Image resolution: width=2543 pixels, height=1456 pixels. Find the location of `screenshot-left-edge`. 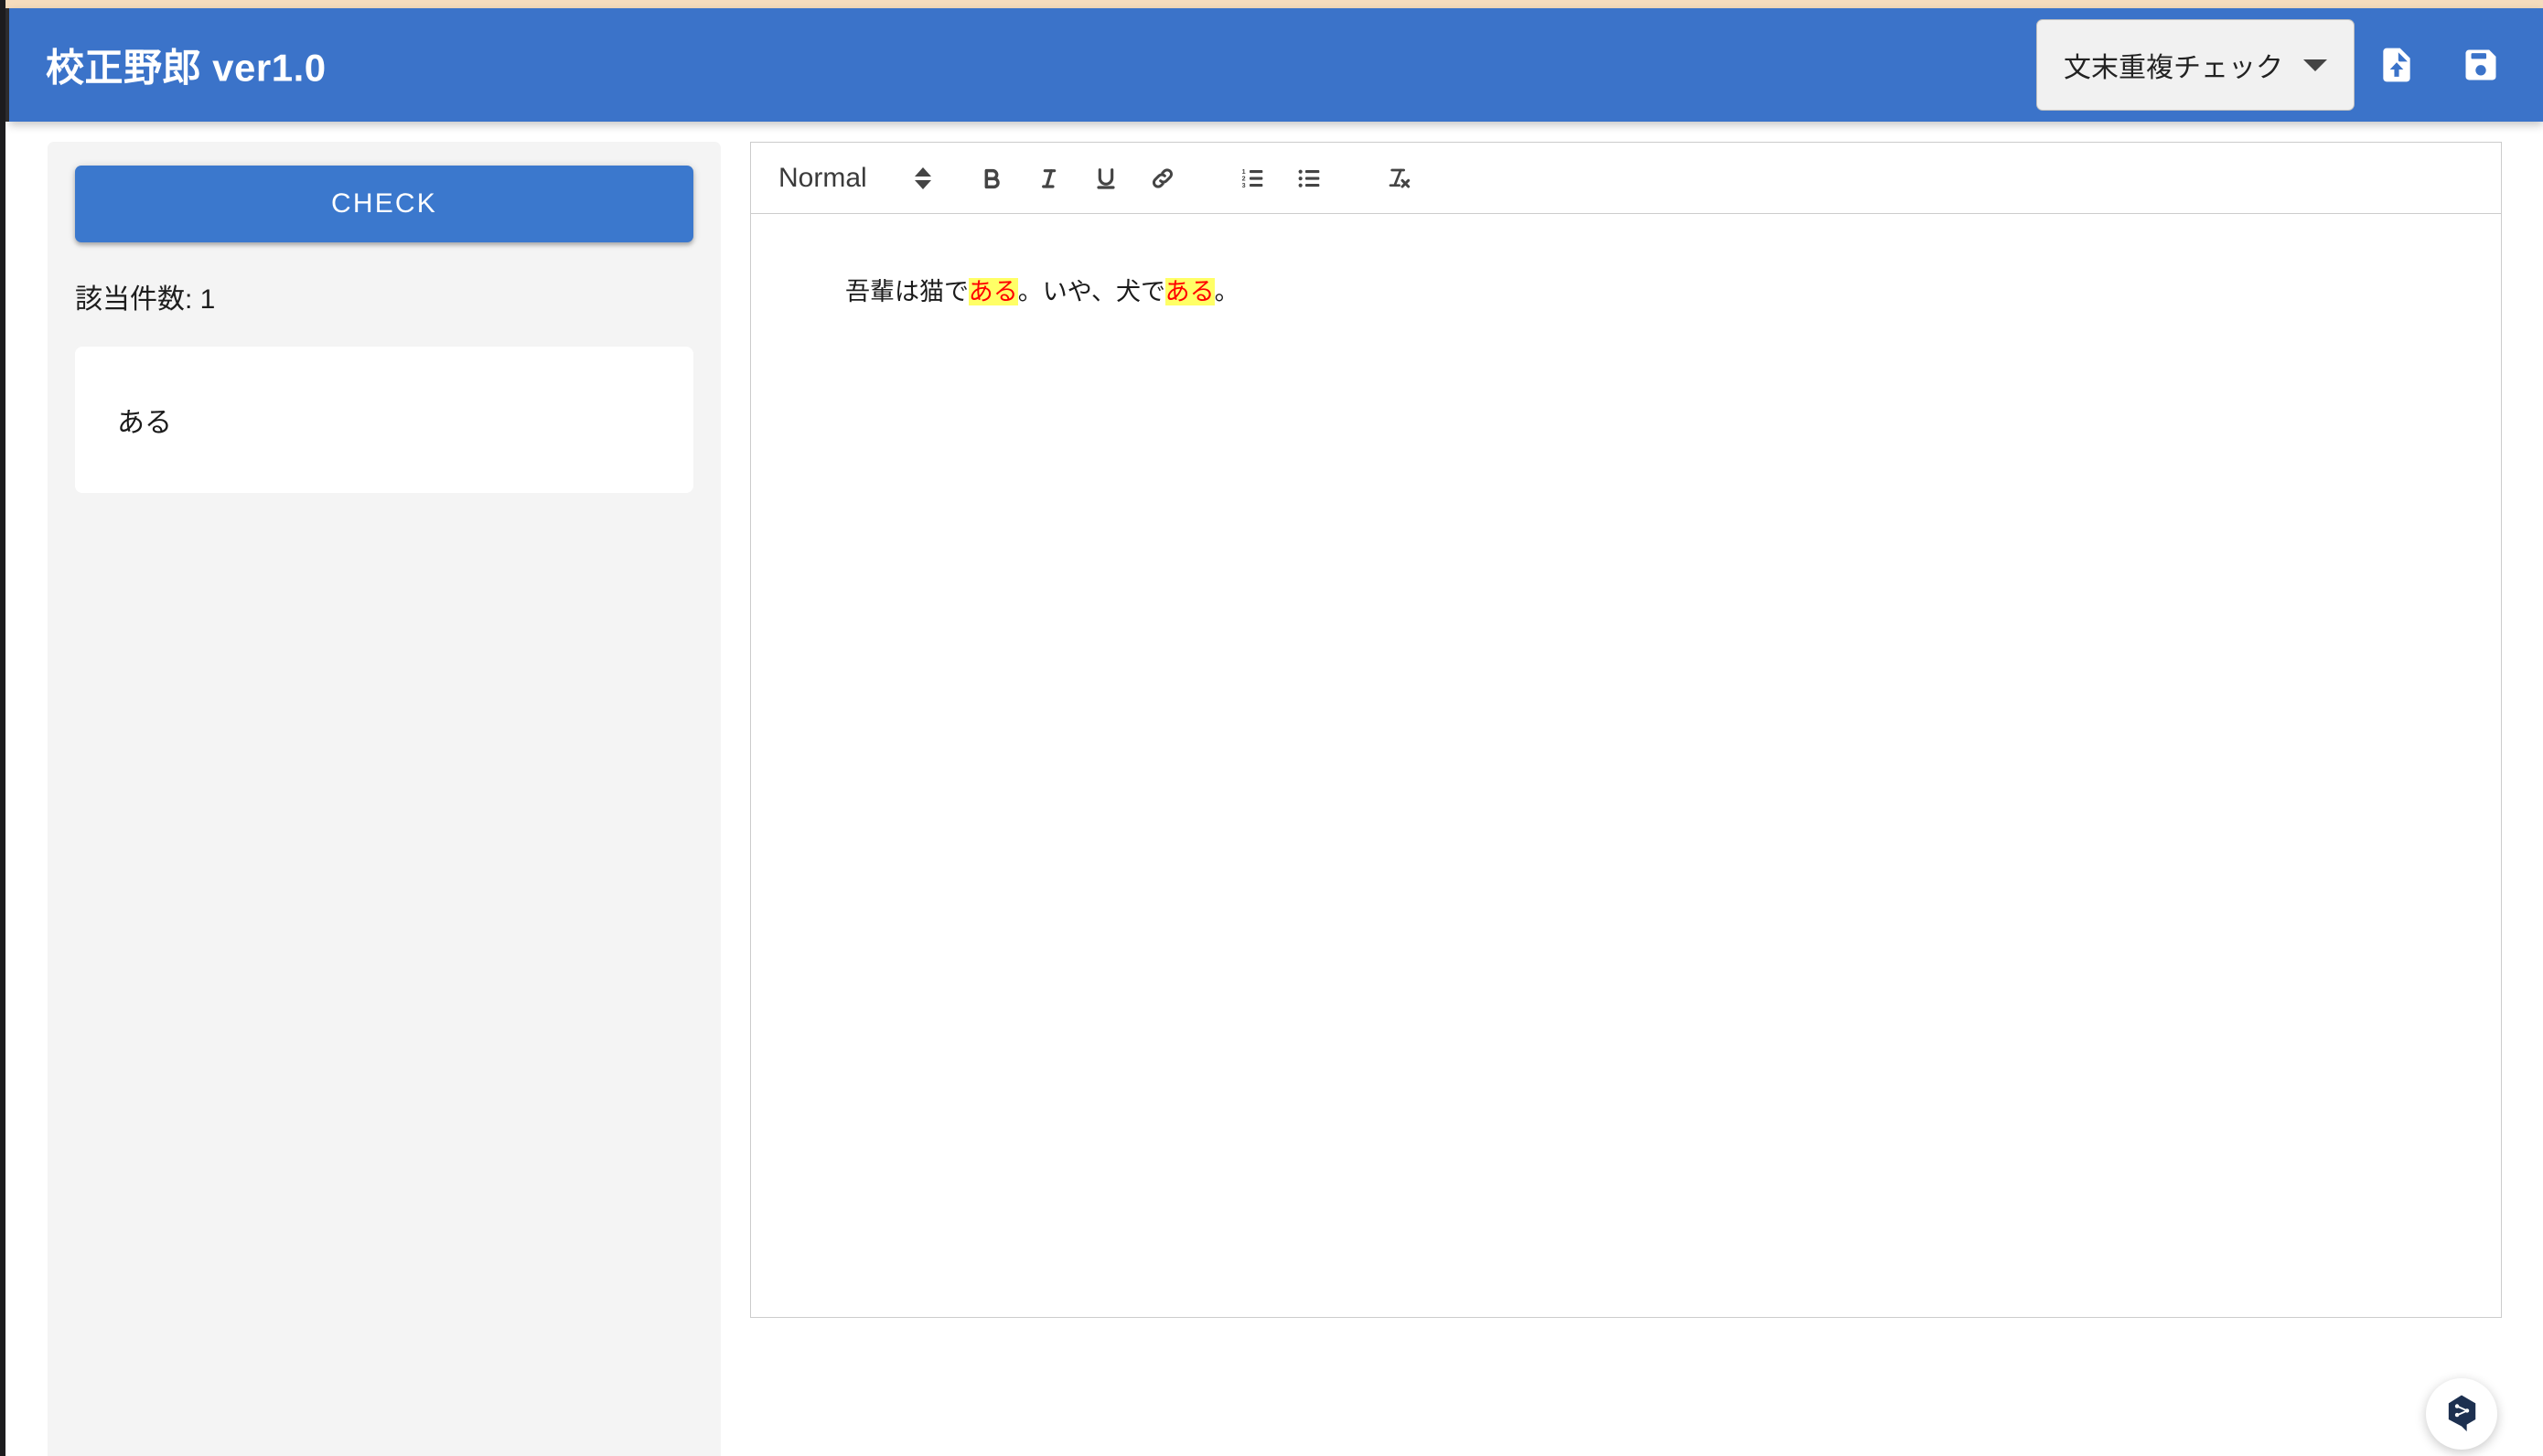

screenshot-left-edge is located at coordinates (2, 728).